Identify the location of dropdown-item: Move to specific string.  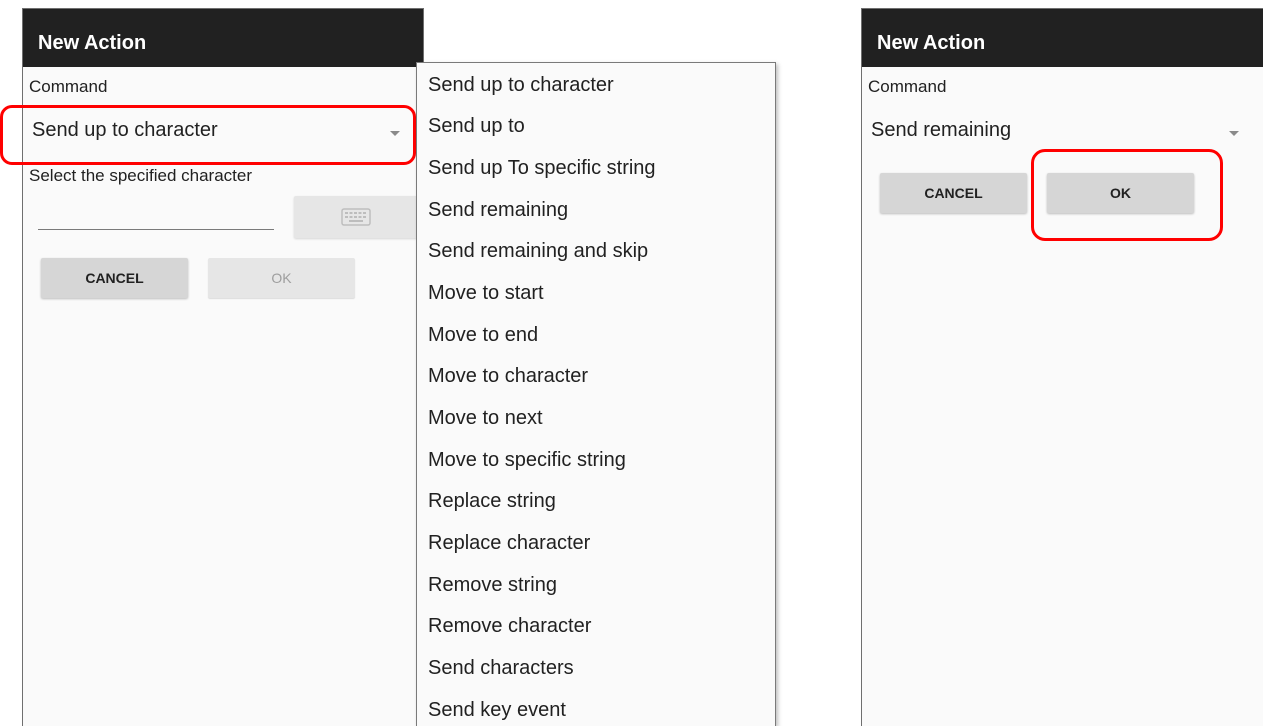
(527, 460).